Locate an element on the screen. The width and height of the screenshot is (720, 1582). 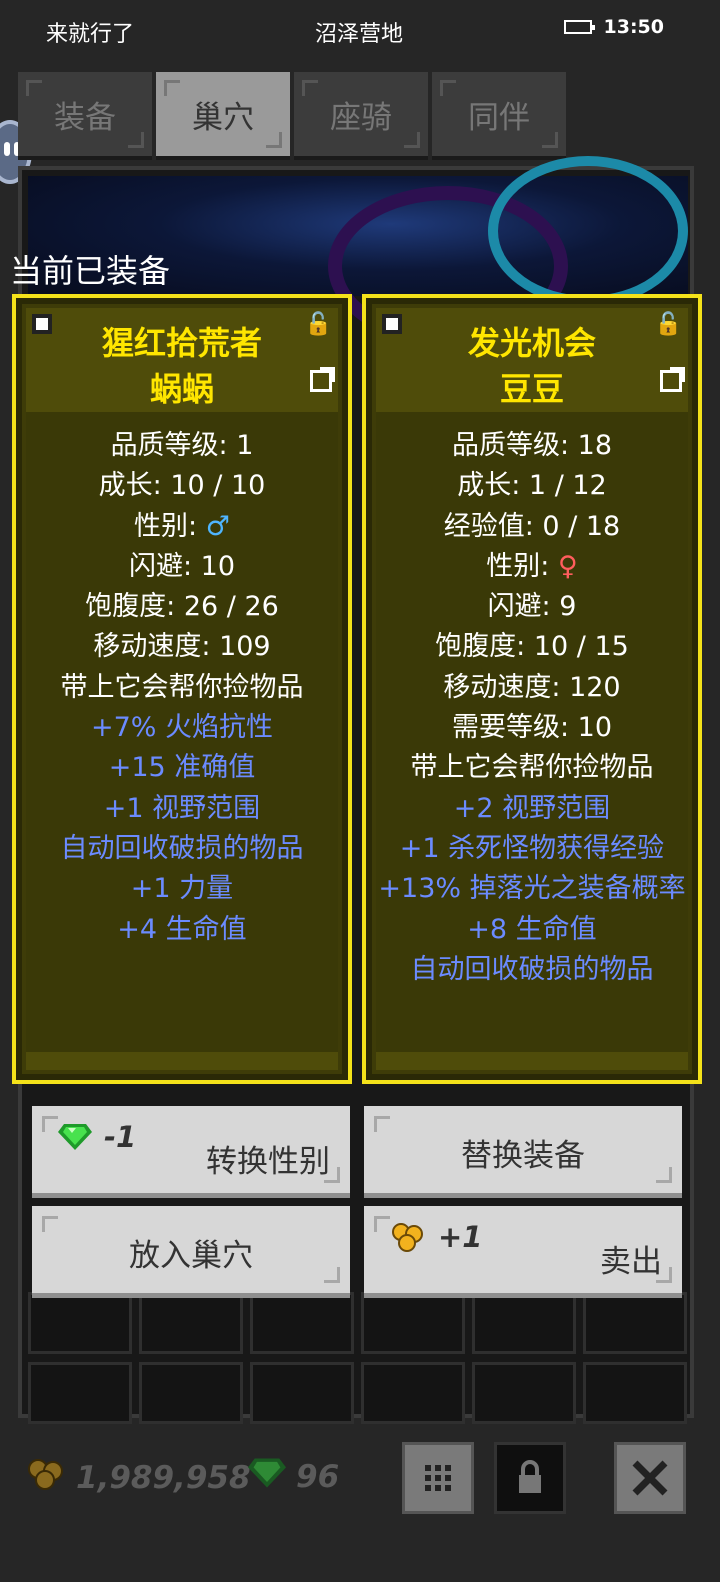
change-gender-button: -1 转换性别 is located at coordinates (191, 1152).